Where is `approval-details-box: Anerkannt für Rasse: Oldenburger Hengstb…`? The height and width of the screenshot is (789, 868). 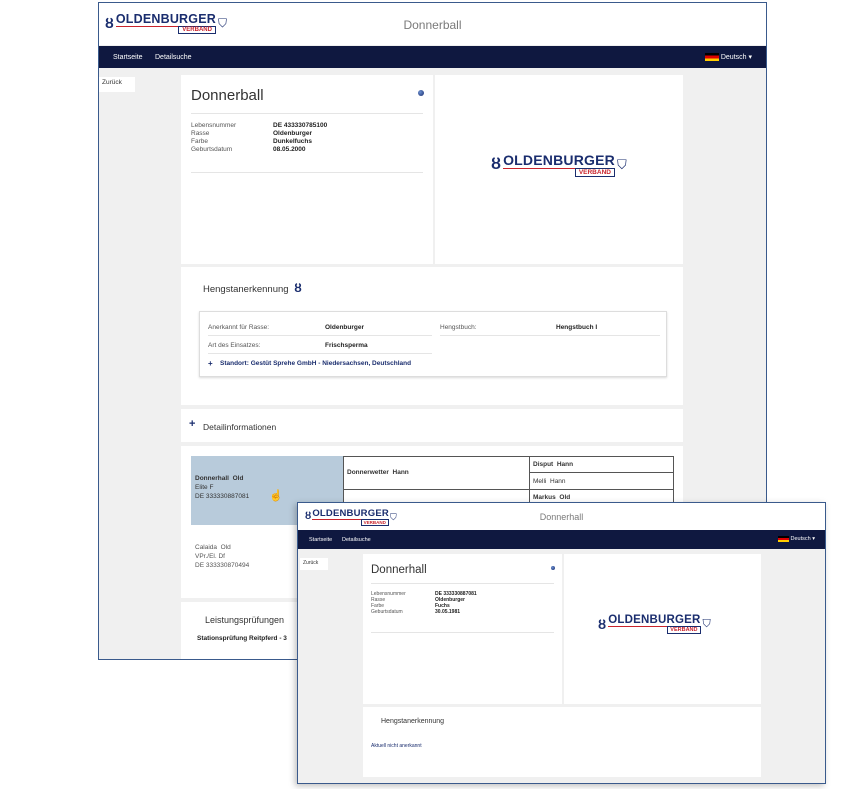 approval-details-box: Anerkannt für Rasse: Oldenburger Hengstb… is located at coordinates (433, 344).